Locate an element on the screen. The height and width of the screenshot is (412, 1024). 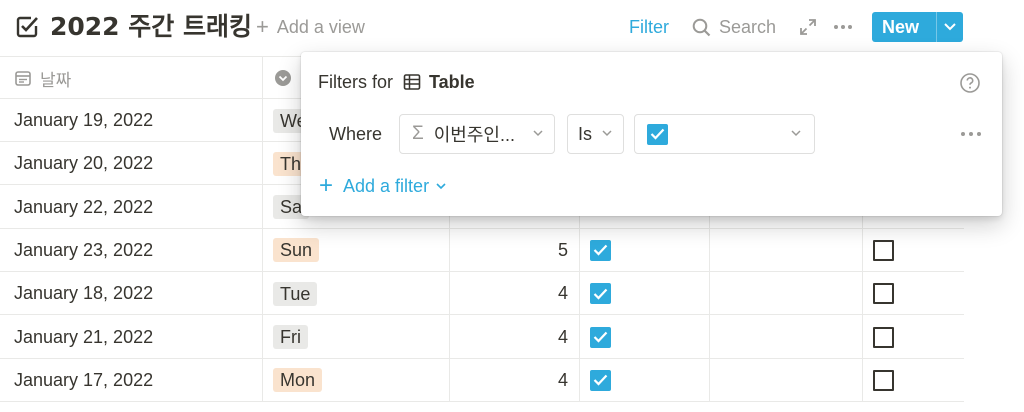
table-row: January 21, 2022 Fri 4 is located at coordinates (482, 337).